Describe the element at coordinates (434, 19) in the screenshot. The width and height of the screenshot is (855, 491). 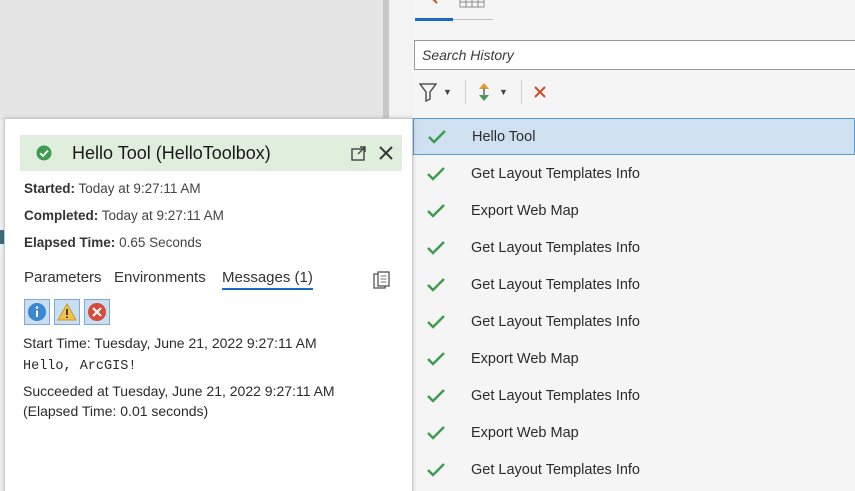
I see `active-tab-indicator` at that location.